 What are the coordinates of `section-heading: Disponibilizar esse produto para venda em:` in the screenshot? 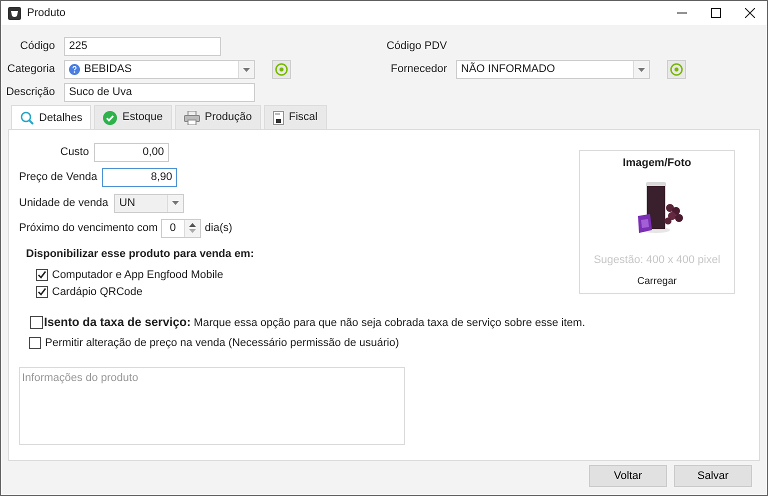 It's located at (140, 254).